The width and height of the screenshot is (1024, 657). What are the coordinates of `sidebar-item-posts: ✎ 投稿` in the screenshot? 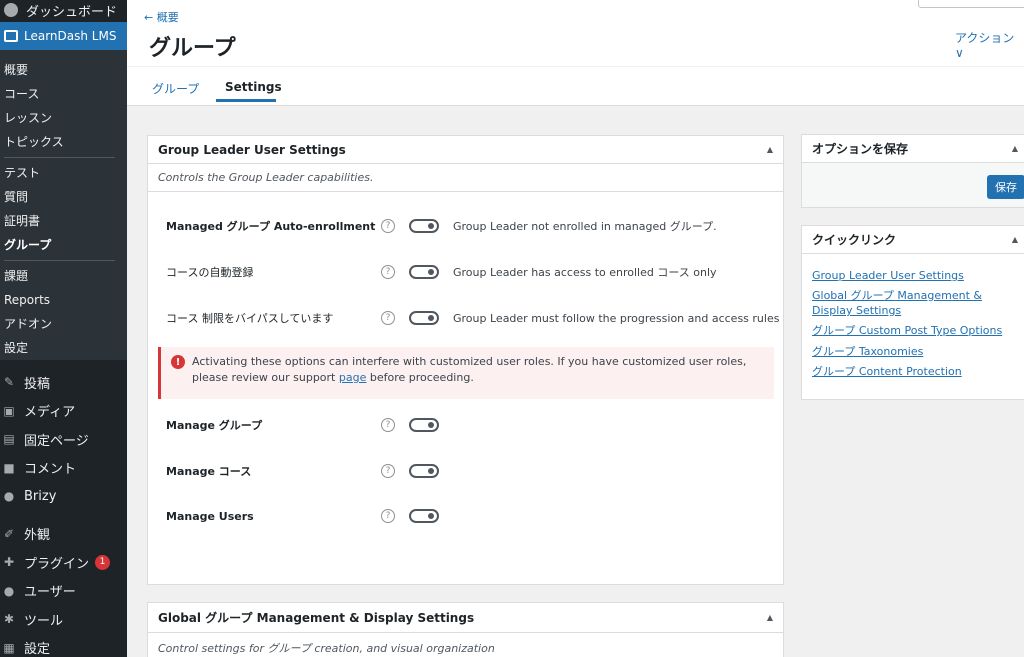 It's located at (63, 382).